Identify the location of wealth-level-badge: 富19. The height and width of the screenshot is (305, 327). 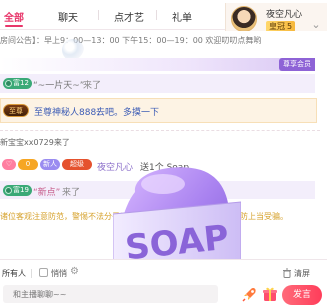
(17, 190).